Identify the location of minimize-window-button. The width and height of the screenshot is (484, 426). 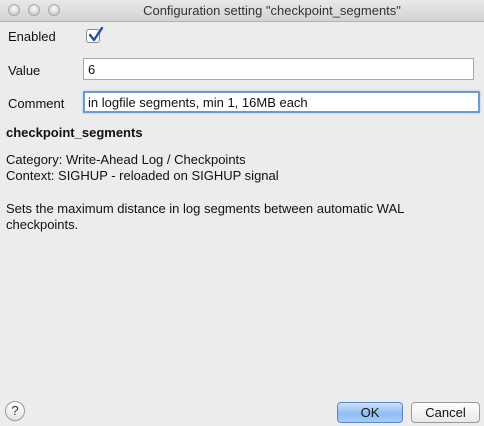
(34, 10).